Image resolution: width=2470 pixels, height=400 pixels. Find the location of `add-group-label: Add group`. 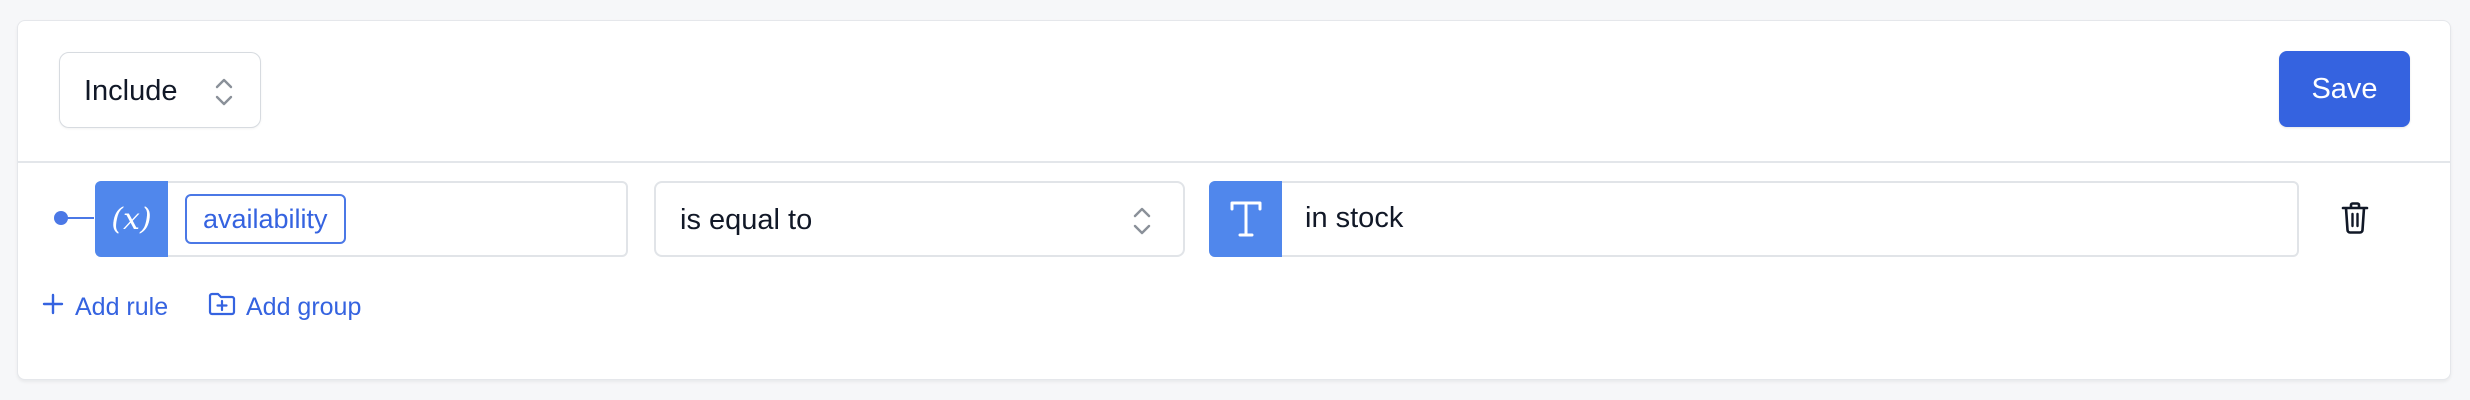

add-group-label: Add group is located at coordinates (304, 307).